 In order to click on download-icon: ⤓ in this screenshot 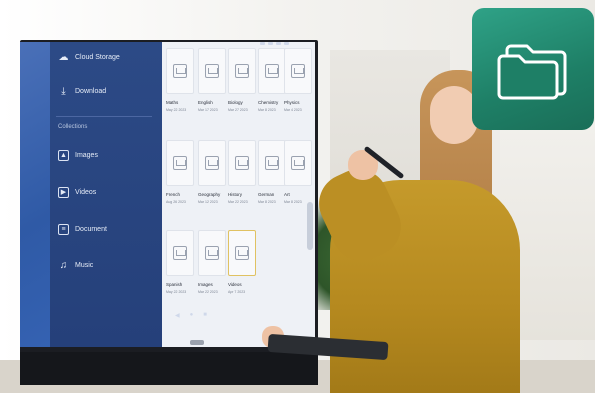, I will do `click(63, 91)`.